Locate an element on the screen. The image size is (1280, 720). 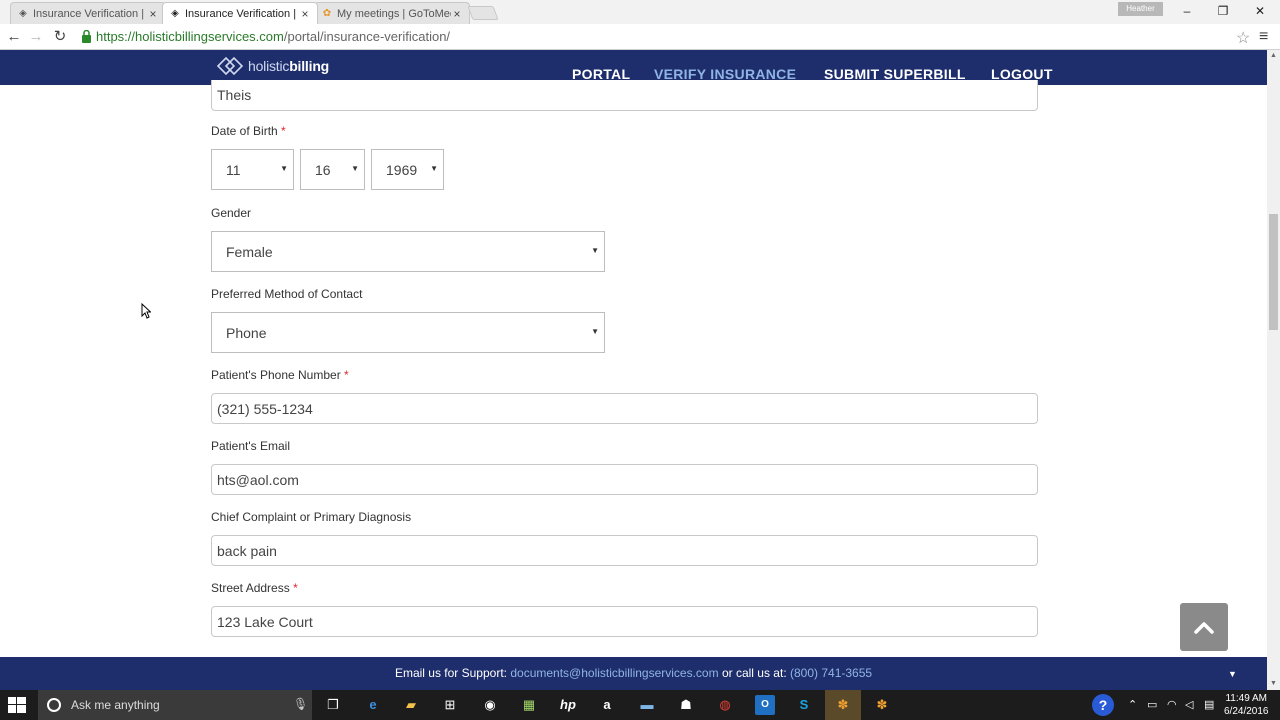
support-email-link: documents@holisticbillingservices.com is located at coordinates (614, 673).